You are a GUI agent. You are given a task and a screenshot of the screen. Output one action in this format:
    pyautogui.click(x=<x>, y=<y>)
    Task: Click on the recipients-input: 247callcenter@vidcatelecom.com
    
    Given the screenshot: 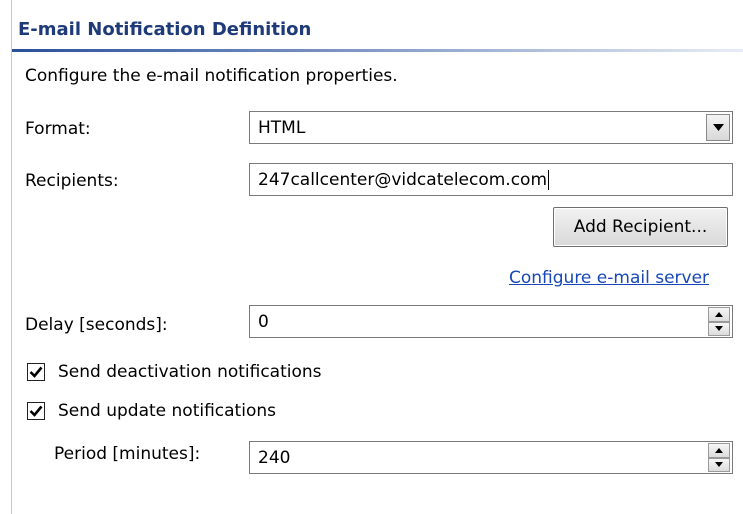 What is the action you would take?
    pyautogui.click(x=491, y=179)
    